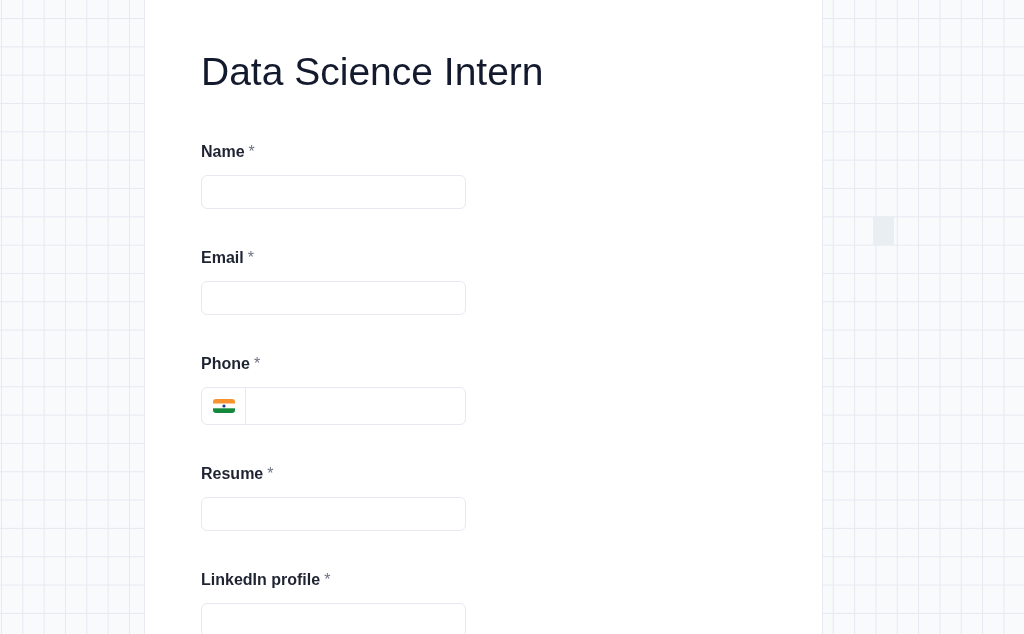 The height and width of the screenshot is (634, 1024). I want to click on field-label: Email *, so click(227, 258).